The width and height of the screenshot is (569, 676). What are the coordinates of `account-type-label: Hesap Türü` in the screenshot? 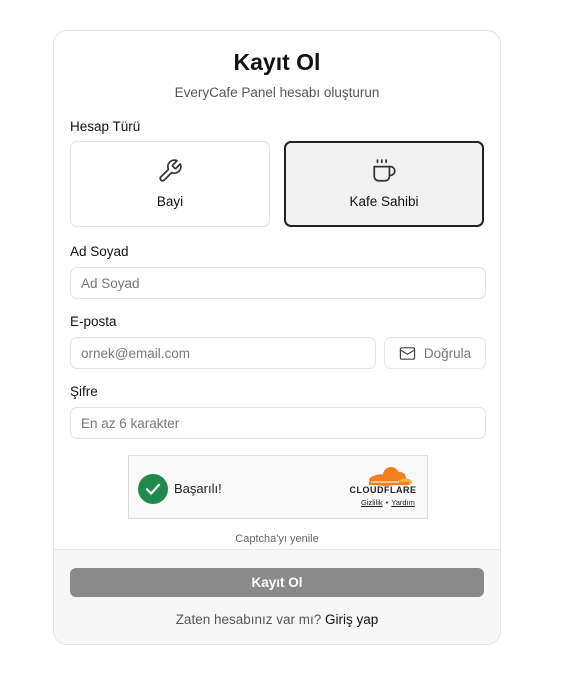 It's located at (105, 126).